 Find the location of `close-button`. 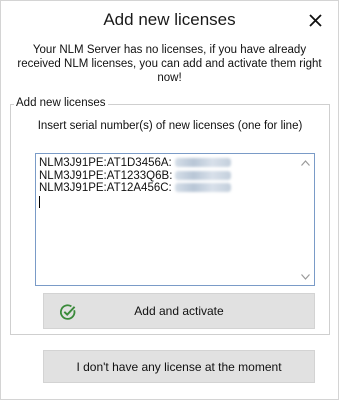

close-button is located at coordinates (315, 20).